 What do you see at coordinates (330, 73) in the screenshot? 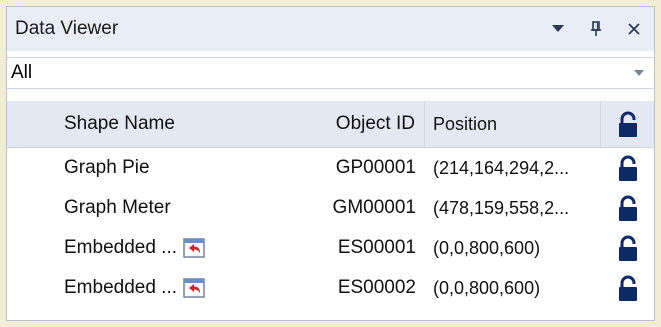
I see `filter-dropdown: All` at bounding box center [330, 73].